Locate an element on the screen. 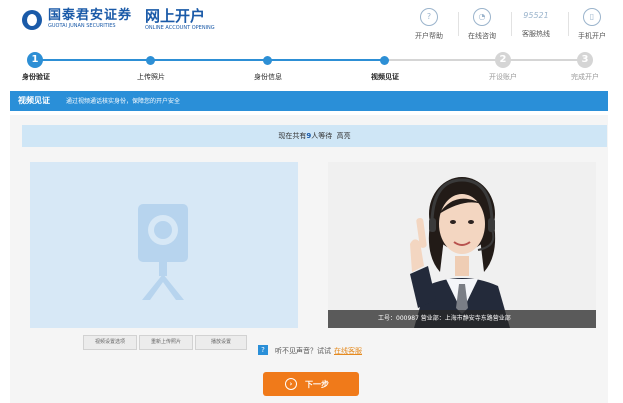 This screenshot has width=623, height=403. queue-status-bar: 现在共有9人等待 高亮 is located at coordinates (314, 136).